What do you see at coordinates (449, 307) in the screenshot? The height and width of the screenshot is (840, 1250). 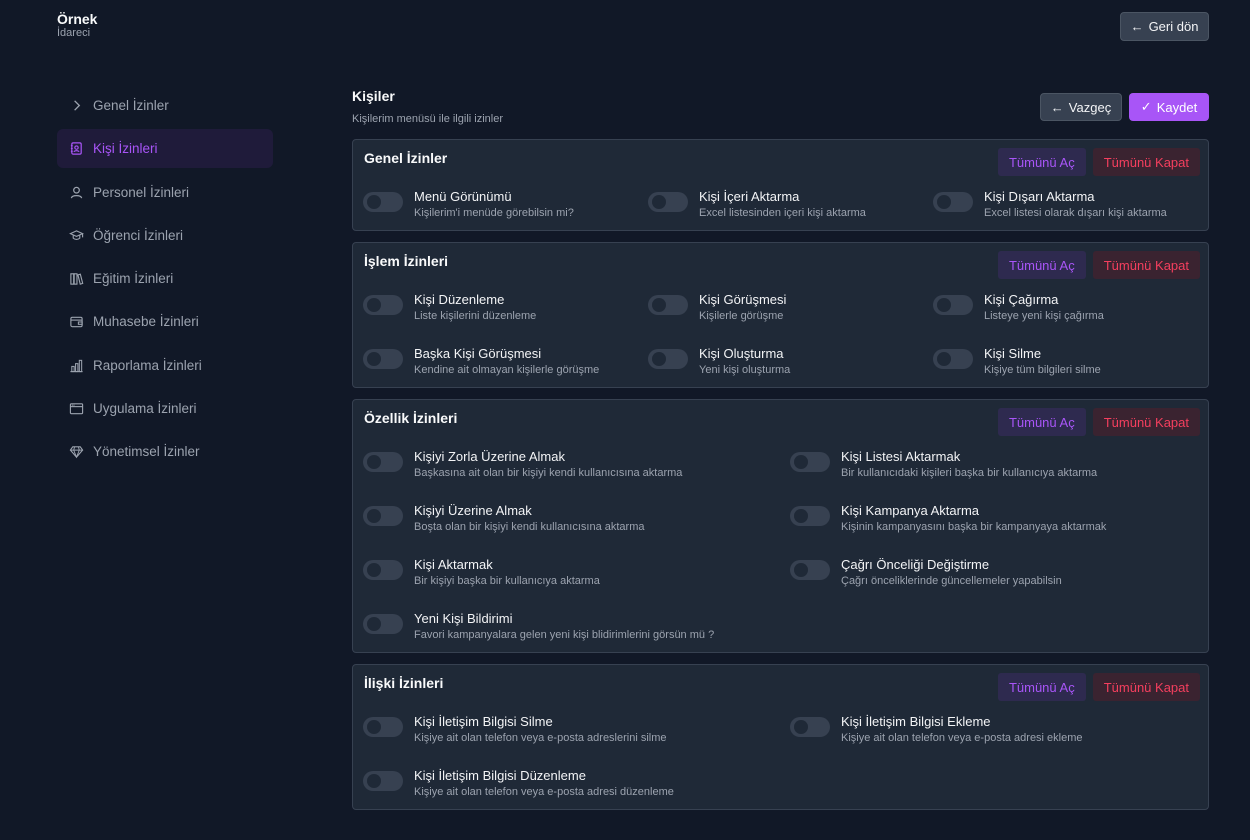 I see `permission-item: Kişi Düzenleme Liste kişilerini düzenleme` at bounding box center [449, 307].